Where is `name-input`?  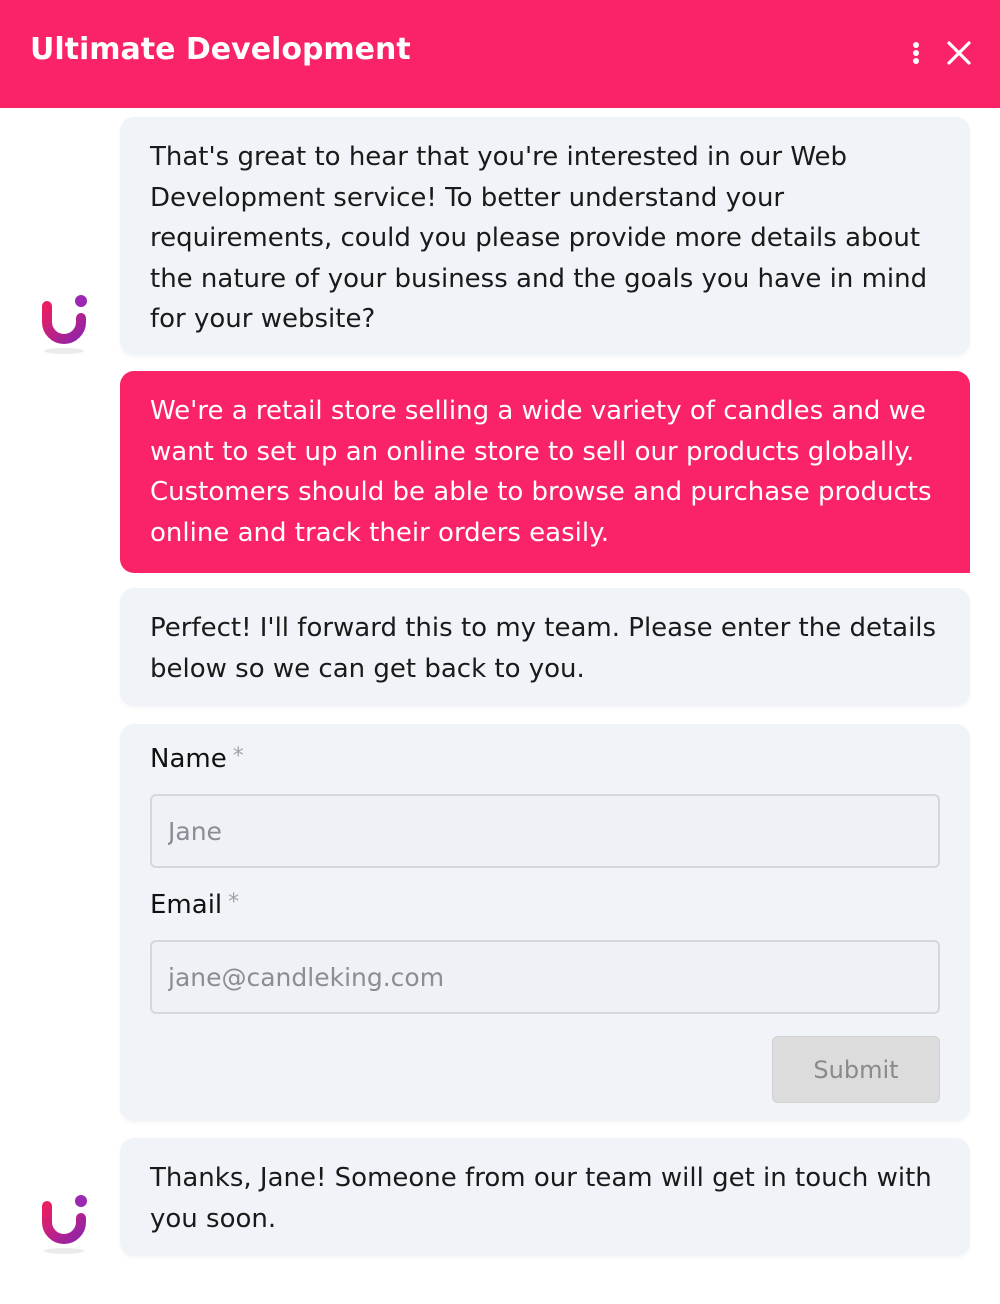
name-input is located at coordinates (545, 831).